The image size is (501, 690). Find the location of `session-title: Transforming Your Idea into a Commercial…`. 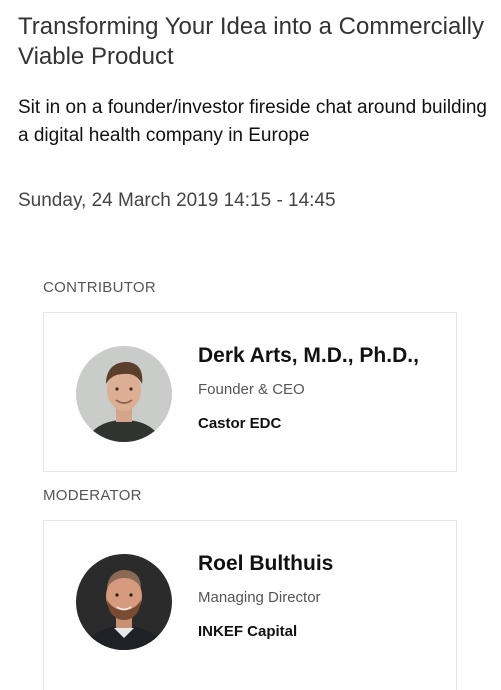

session-title: Transforming Your Idea into a Commercial… is located at coordinates (251, 41).